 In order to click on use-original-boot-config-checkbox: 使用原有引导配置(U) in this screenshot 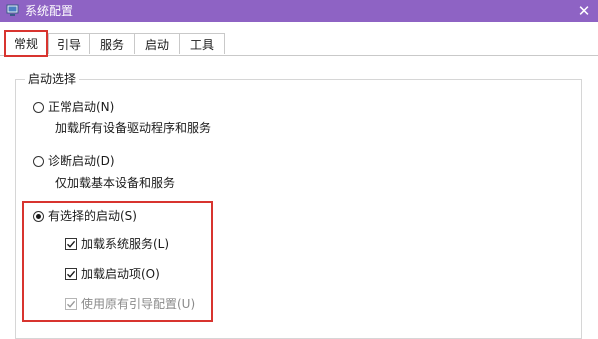, I will do `click(130, 304)`.